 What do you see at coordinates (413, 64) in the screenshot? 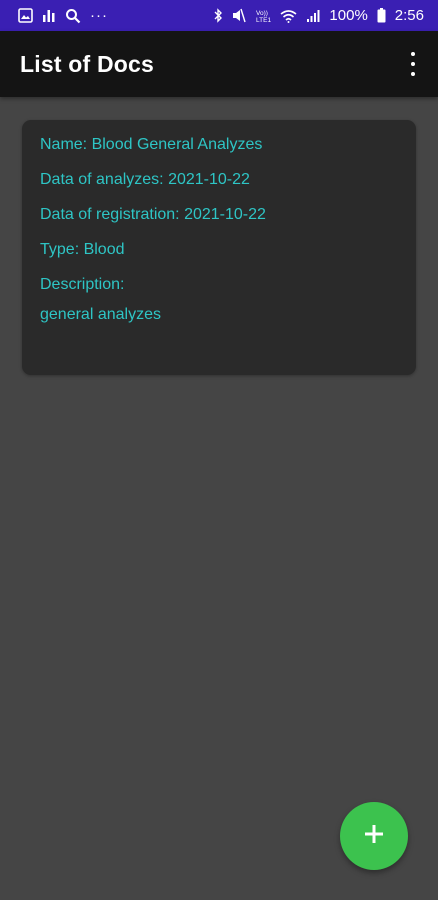
I see `overflow-menu-icon` at bounding box center [413, 64].